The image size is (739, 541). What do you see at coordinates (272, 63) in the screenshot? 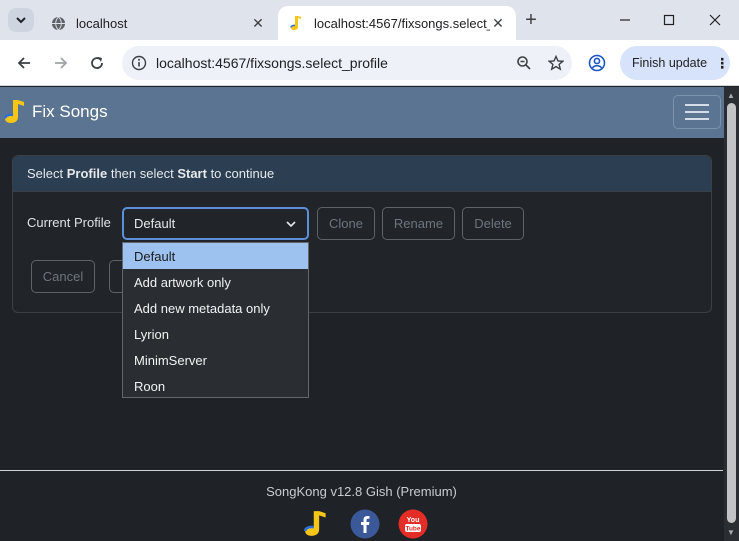
I see `url-text: localhost:4567/fixsongs.select_profile` at bounding box center [272, 63].